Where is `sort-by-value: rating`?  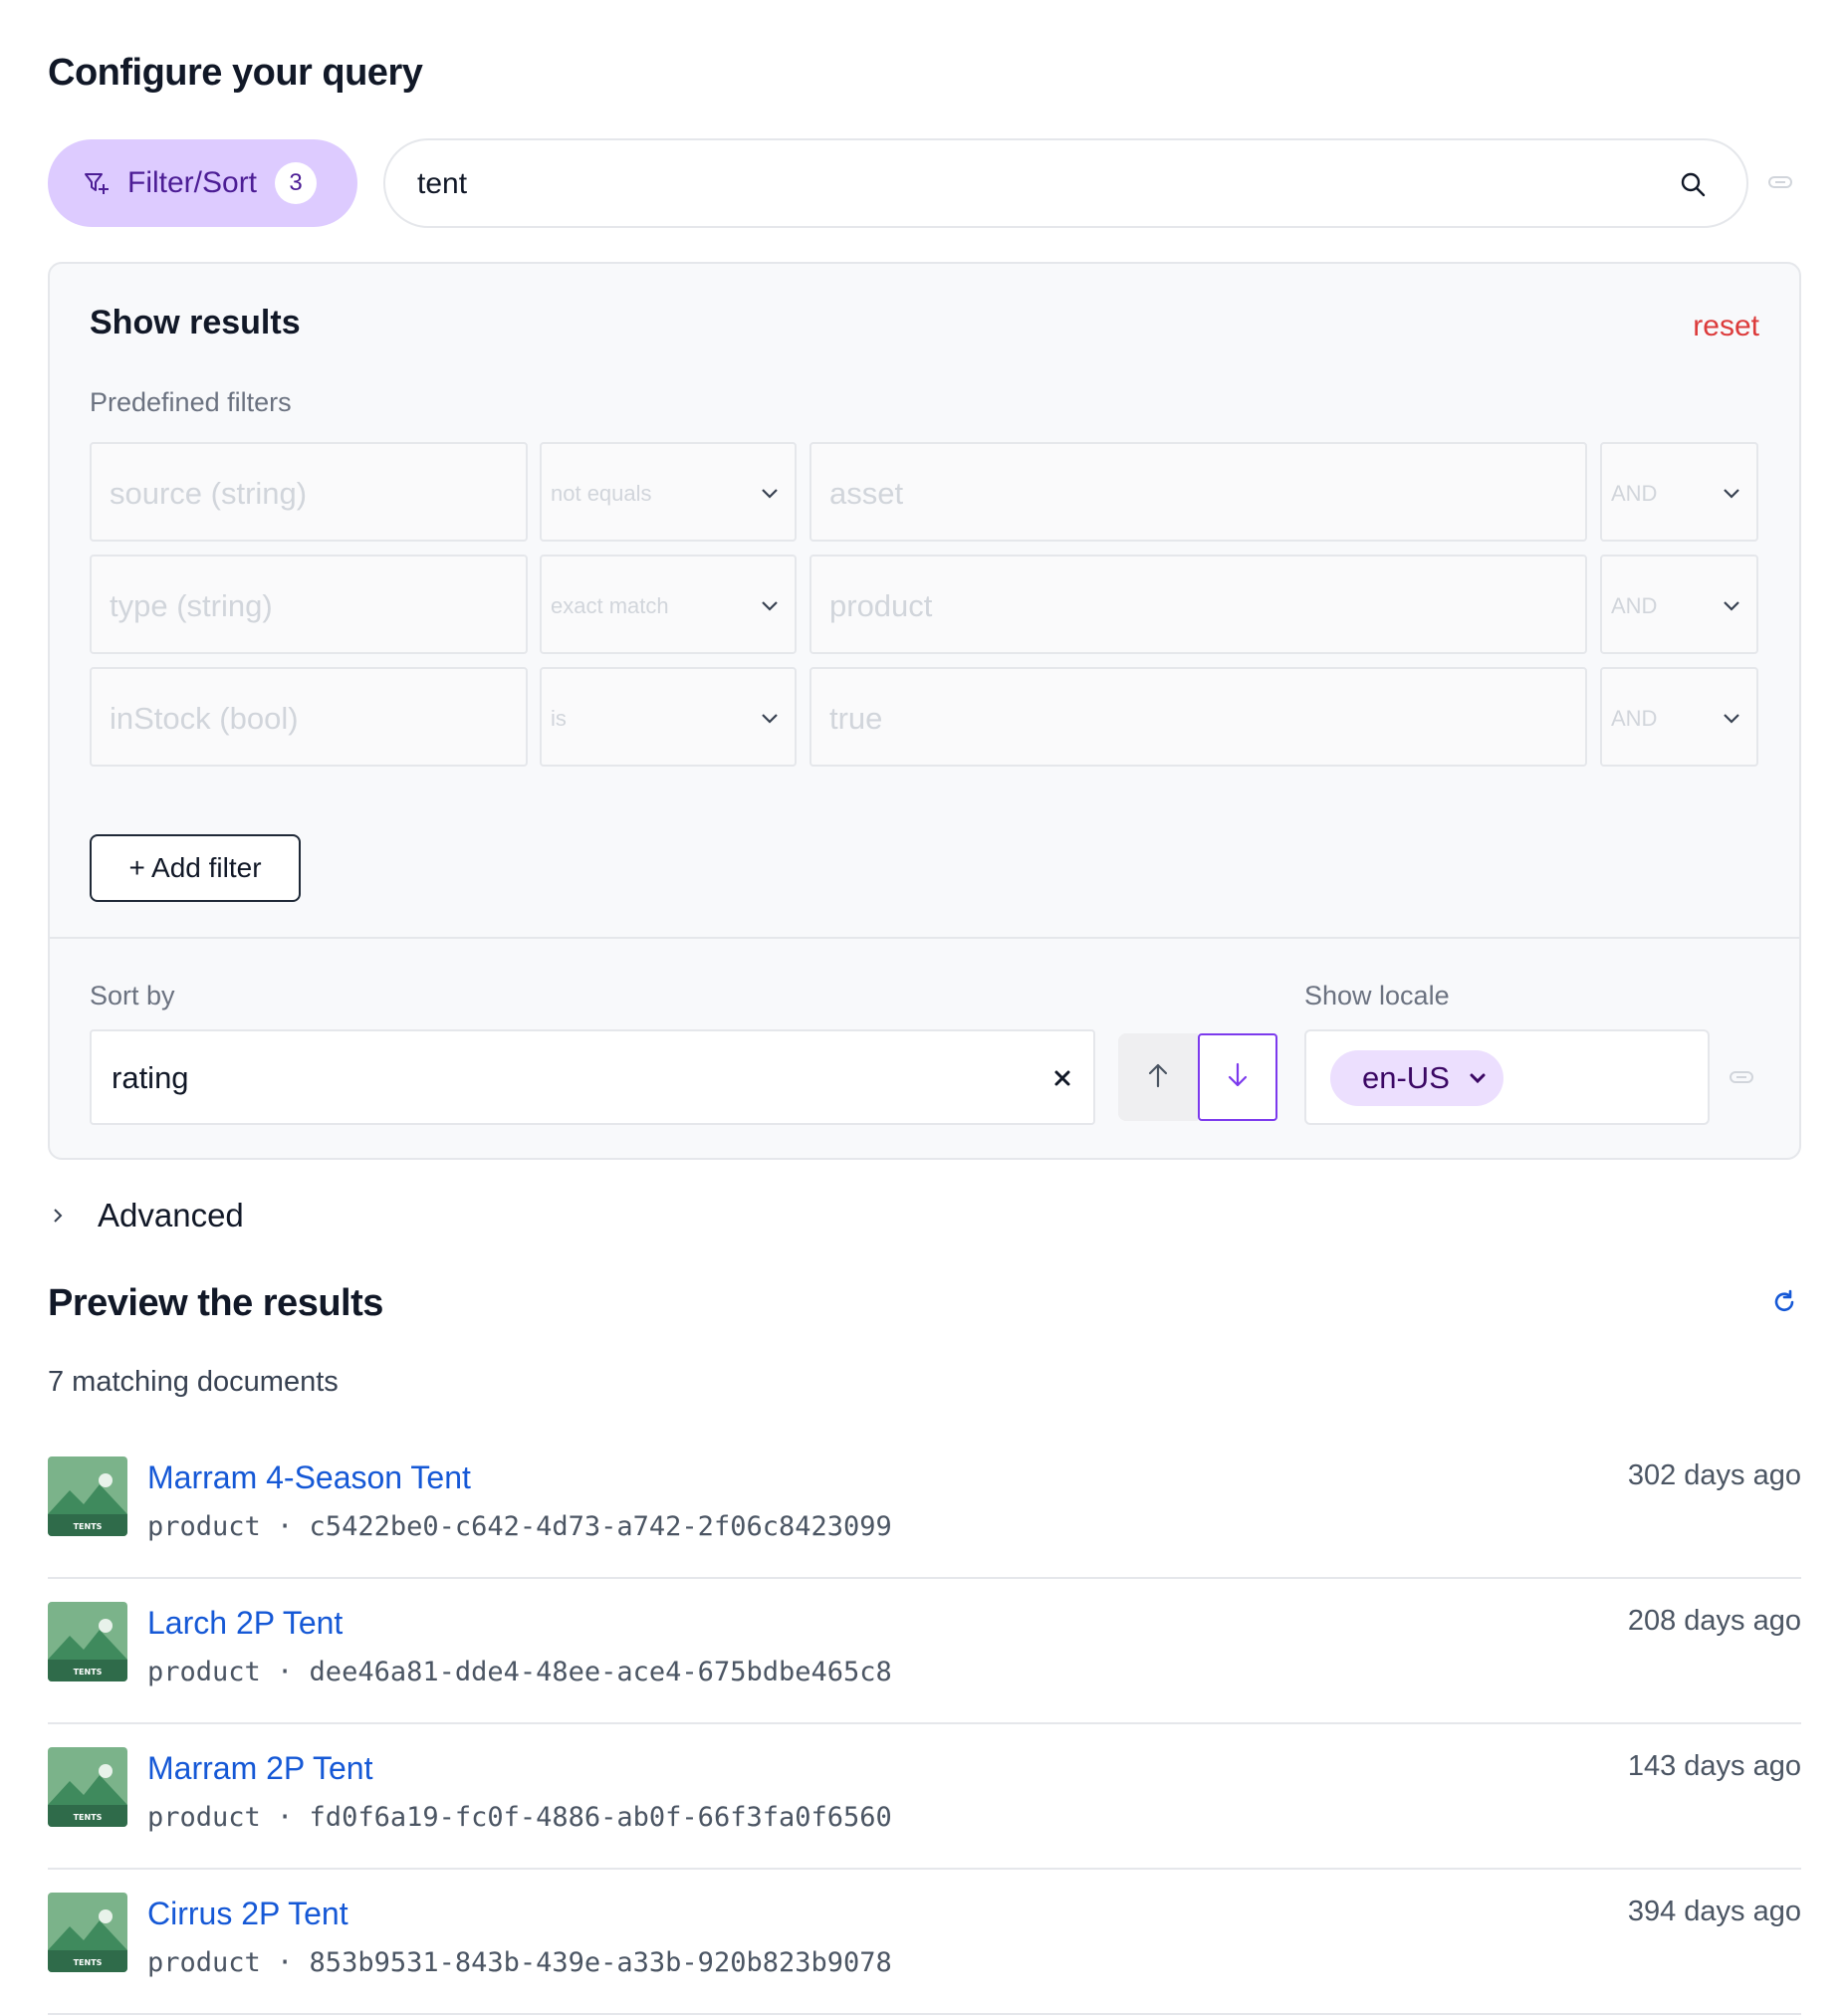
sort-by-value: rating is located at coordinates (150, 1077).